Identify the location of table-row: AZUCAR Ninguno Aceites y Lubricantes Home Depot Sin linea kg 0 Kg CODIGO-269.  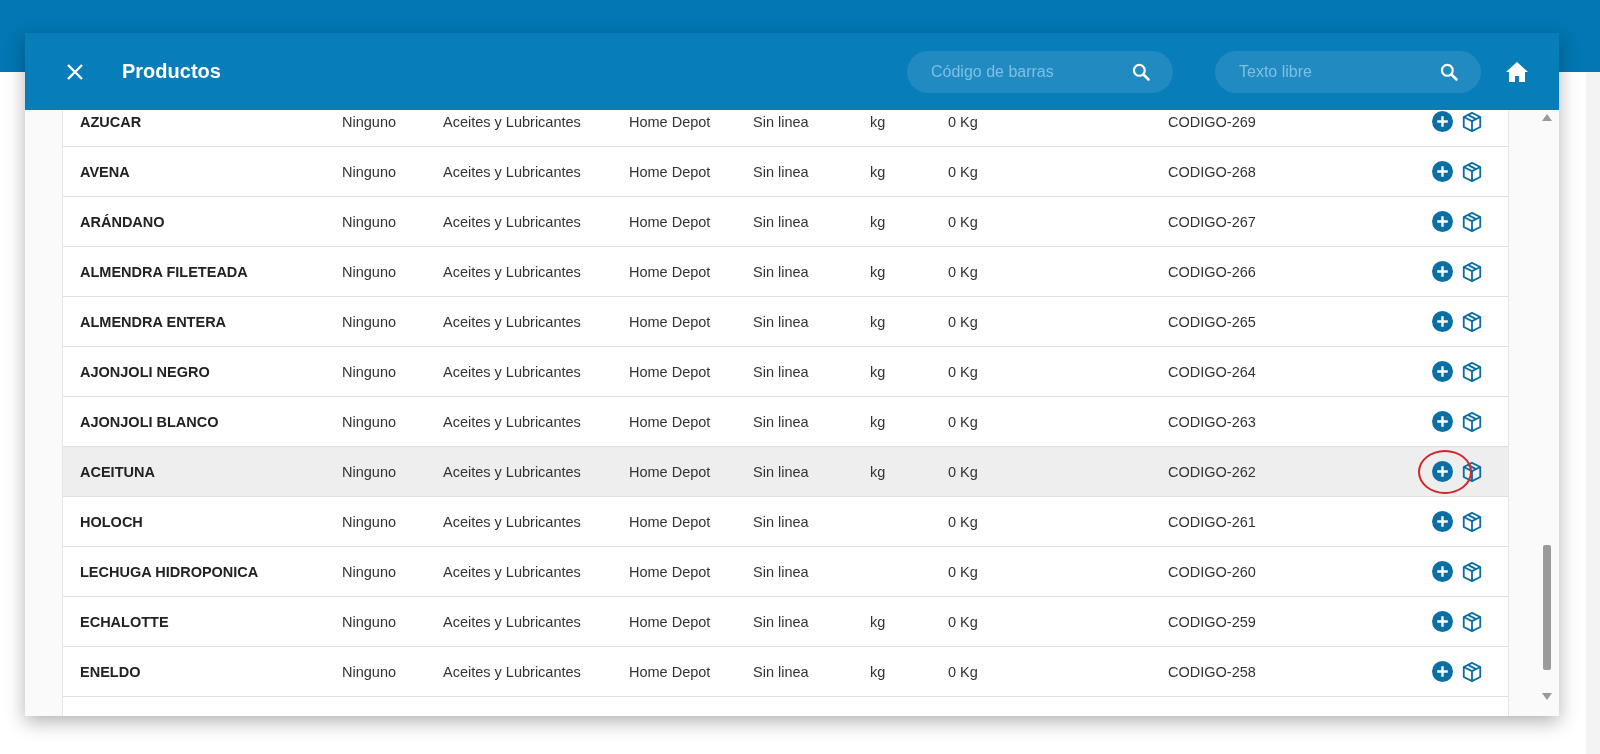
(785, 128).